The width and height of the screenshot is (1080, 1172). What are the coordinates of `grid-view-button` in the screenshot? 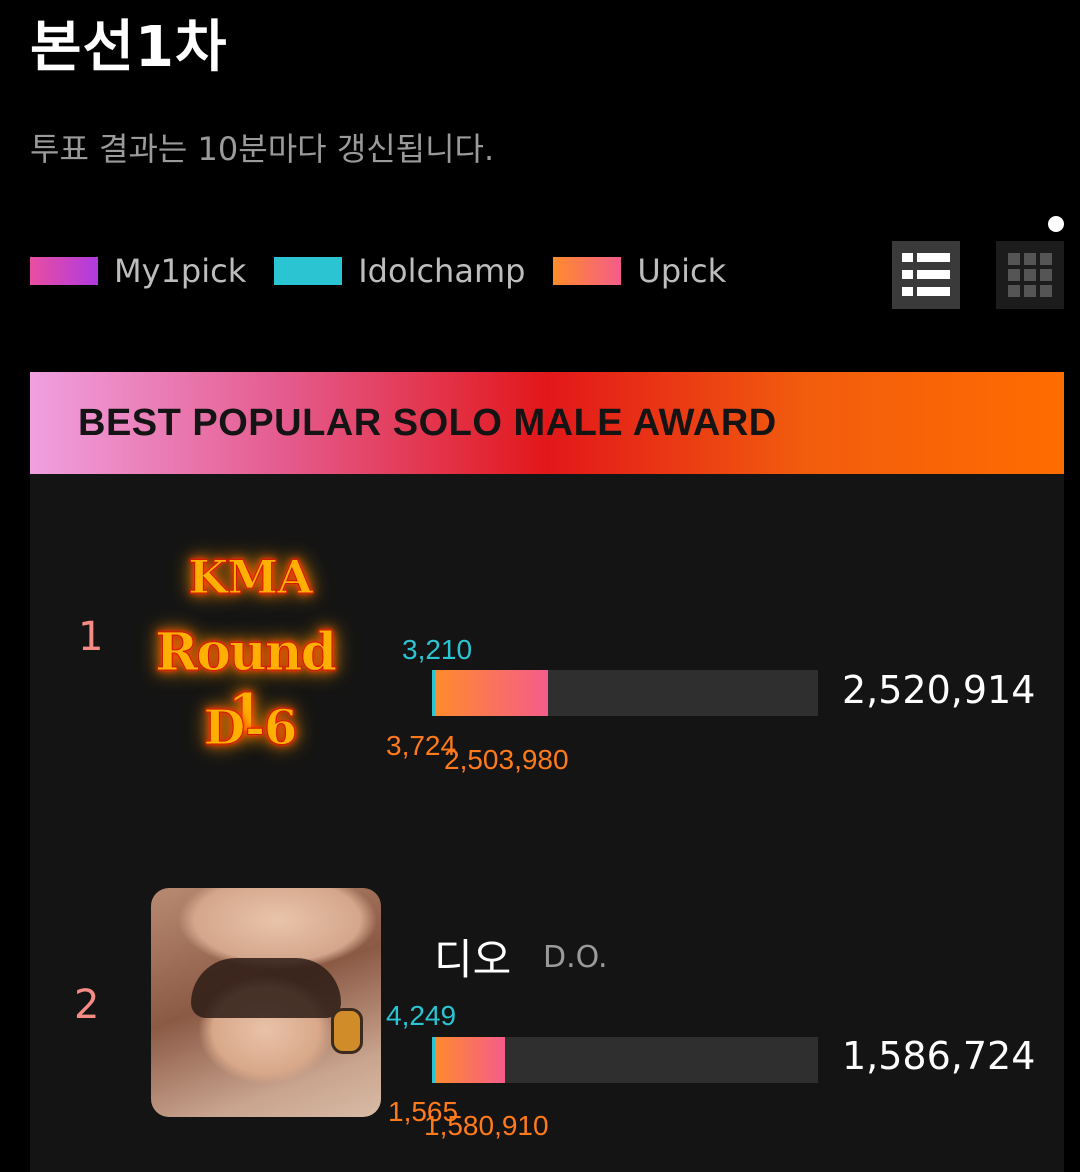 It's located at (1030, 275).